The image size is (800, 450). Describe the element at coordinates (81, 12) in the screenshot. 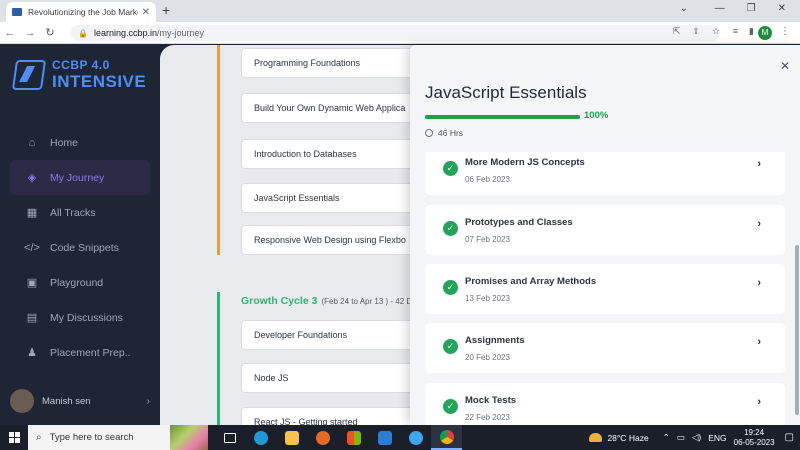

I see `browser-tab: Revolutionizing the Job Market | ✕` at that location.